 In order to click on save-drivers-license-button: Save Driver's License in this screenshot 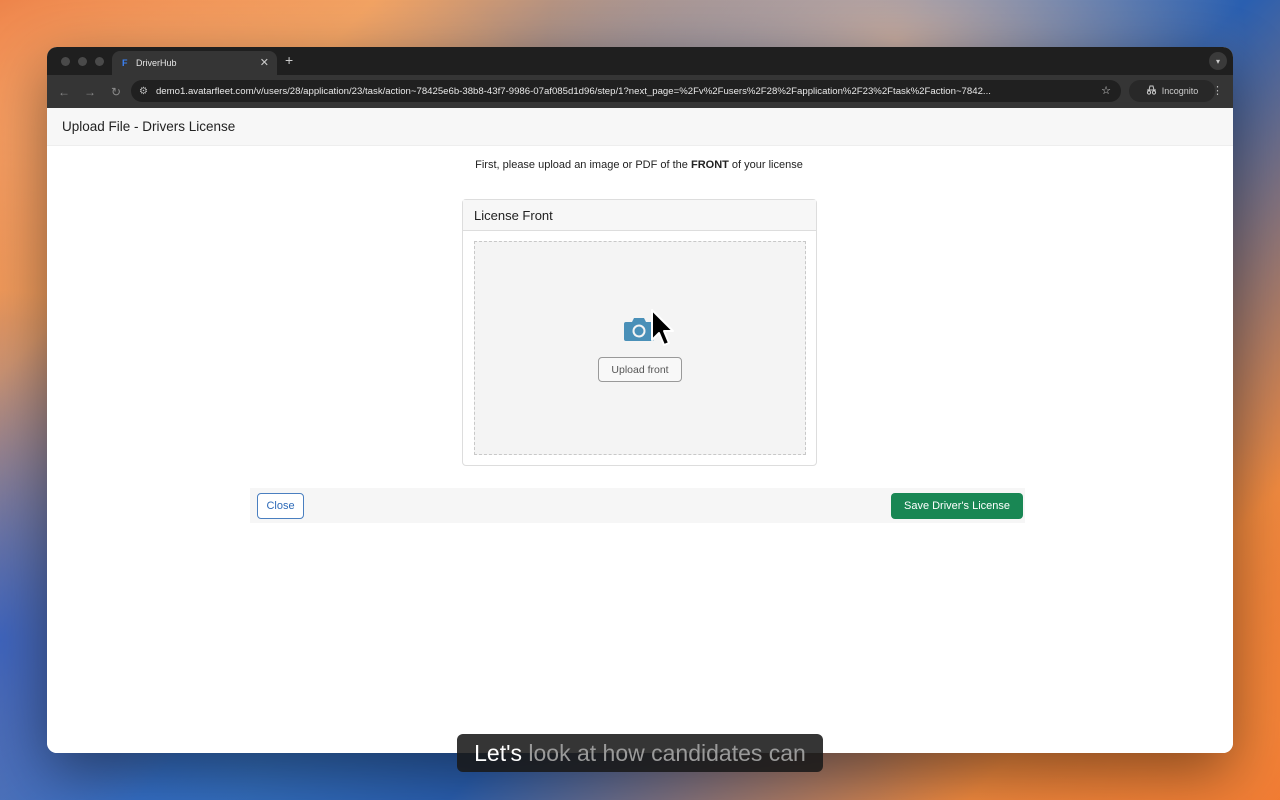, I will do `click(957, 506)`.